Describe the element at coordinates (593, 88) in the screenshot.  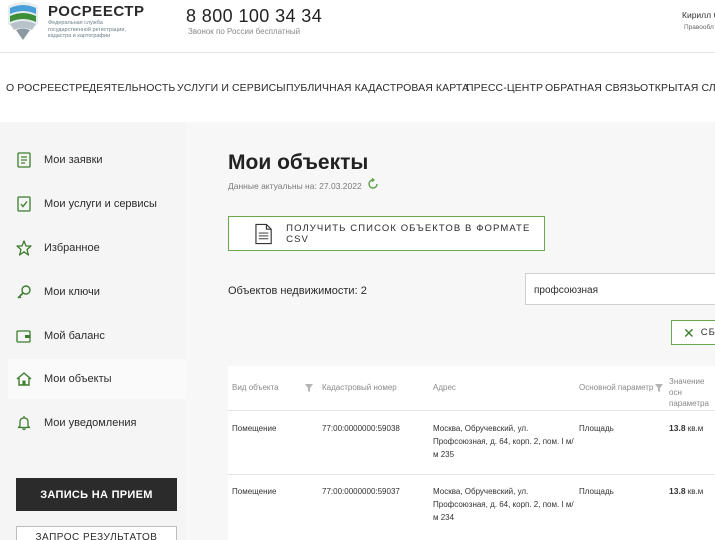
I see `nav-item-feedback: ОБРАТНАЯ СВЯЗЬ` at that location.